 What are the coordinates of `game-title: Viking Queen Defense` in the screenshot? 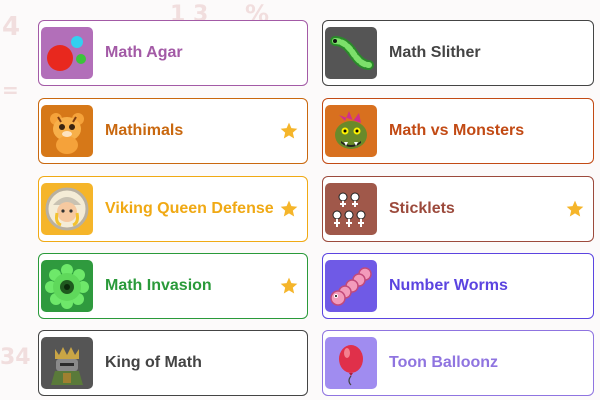 It's located at (189, 208).